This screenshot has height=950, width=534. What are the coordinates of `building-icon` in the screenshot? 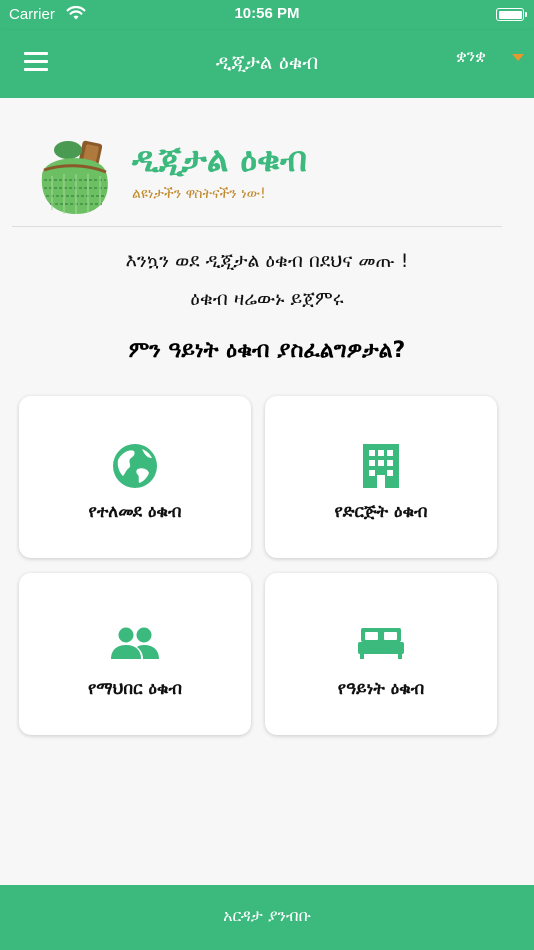 It's located at (381, 466).